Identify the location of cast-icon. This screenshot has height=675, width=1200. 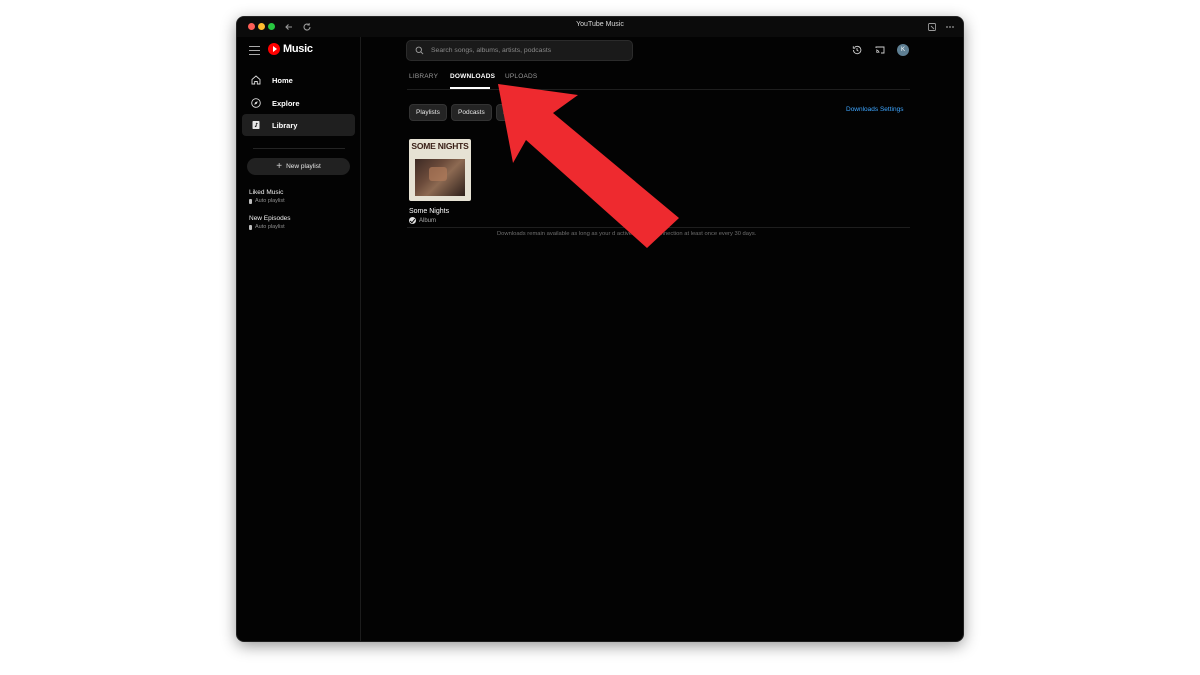
(880, 49).